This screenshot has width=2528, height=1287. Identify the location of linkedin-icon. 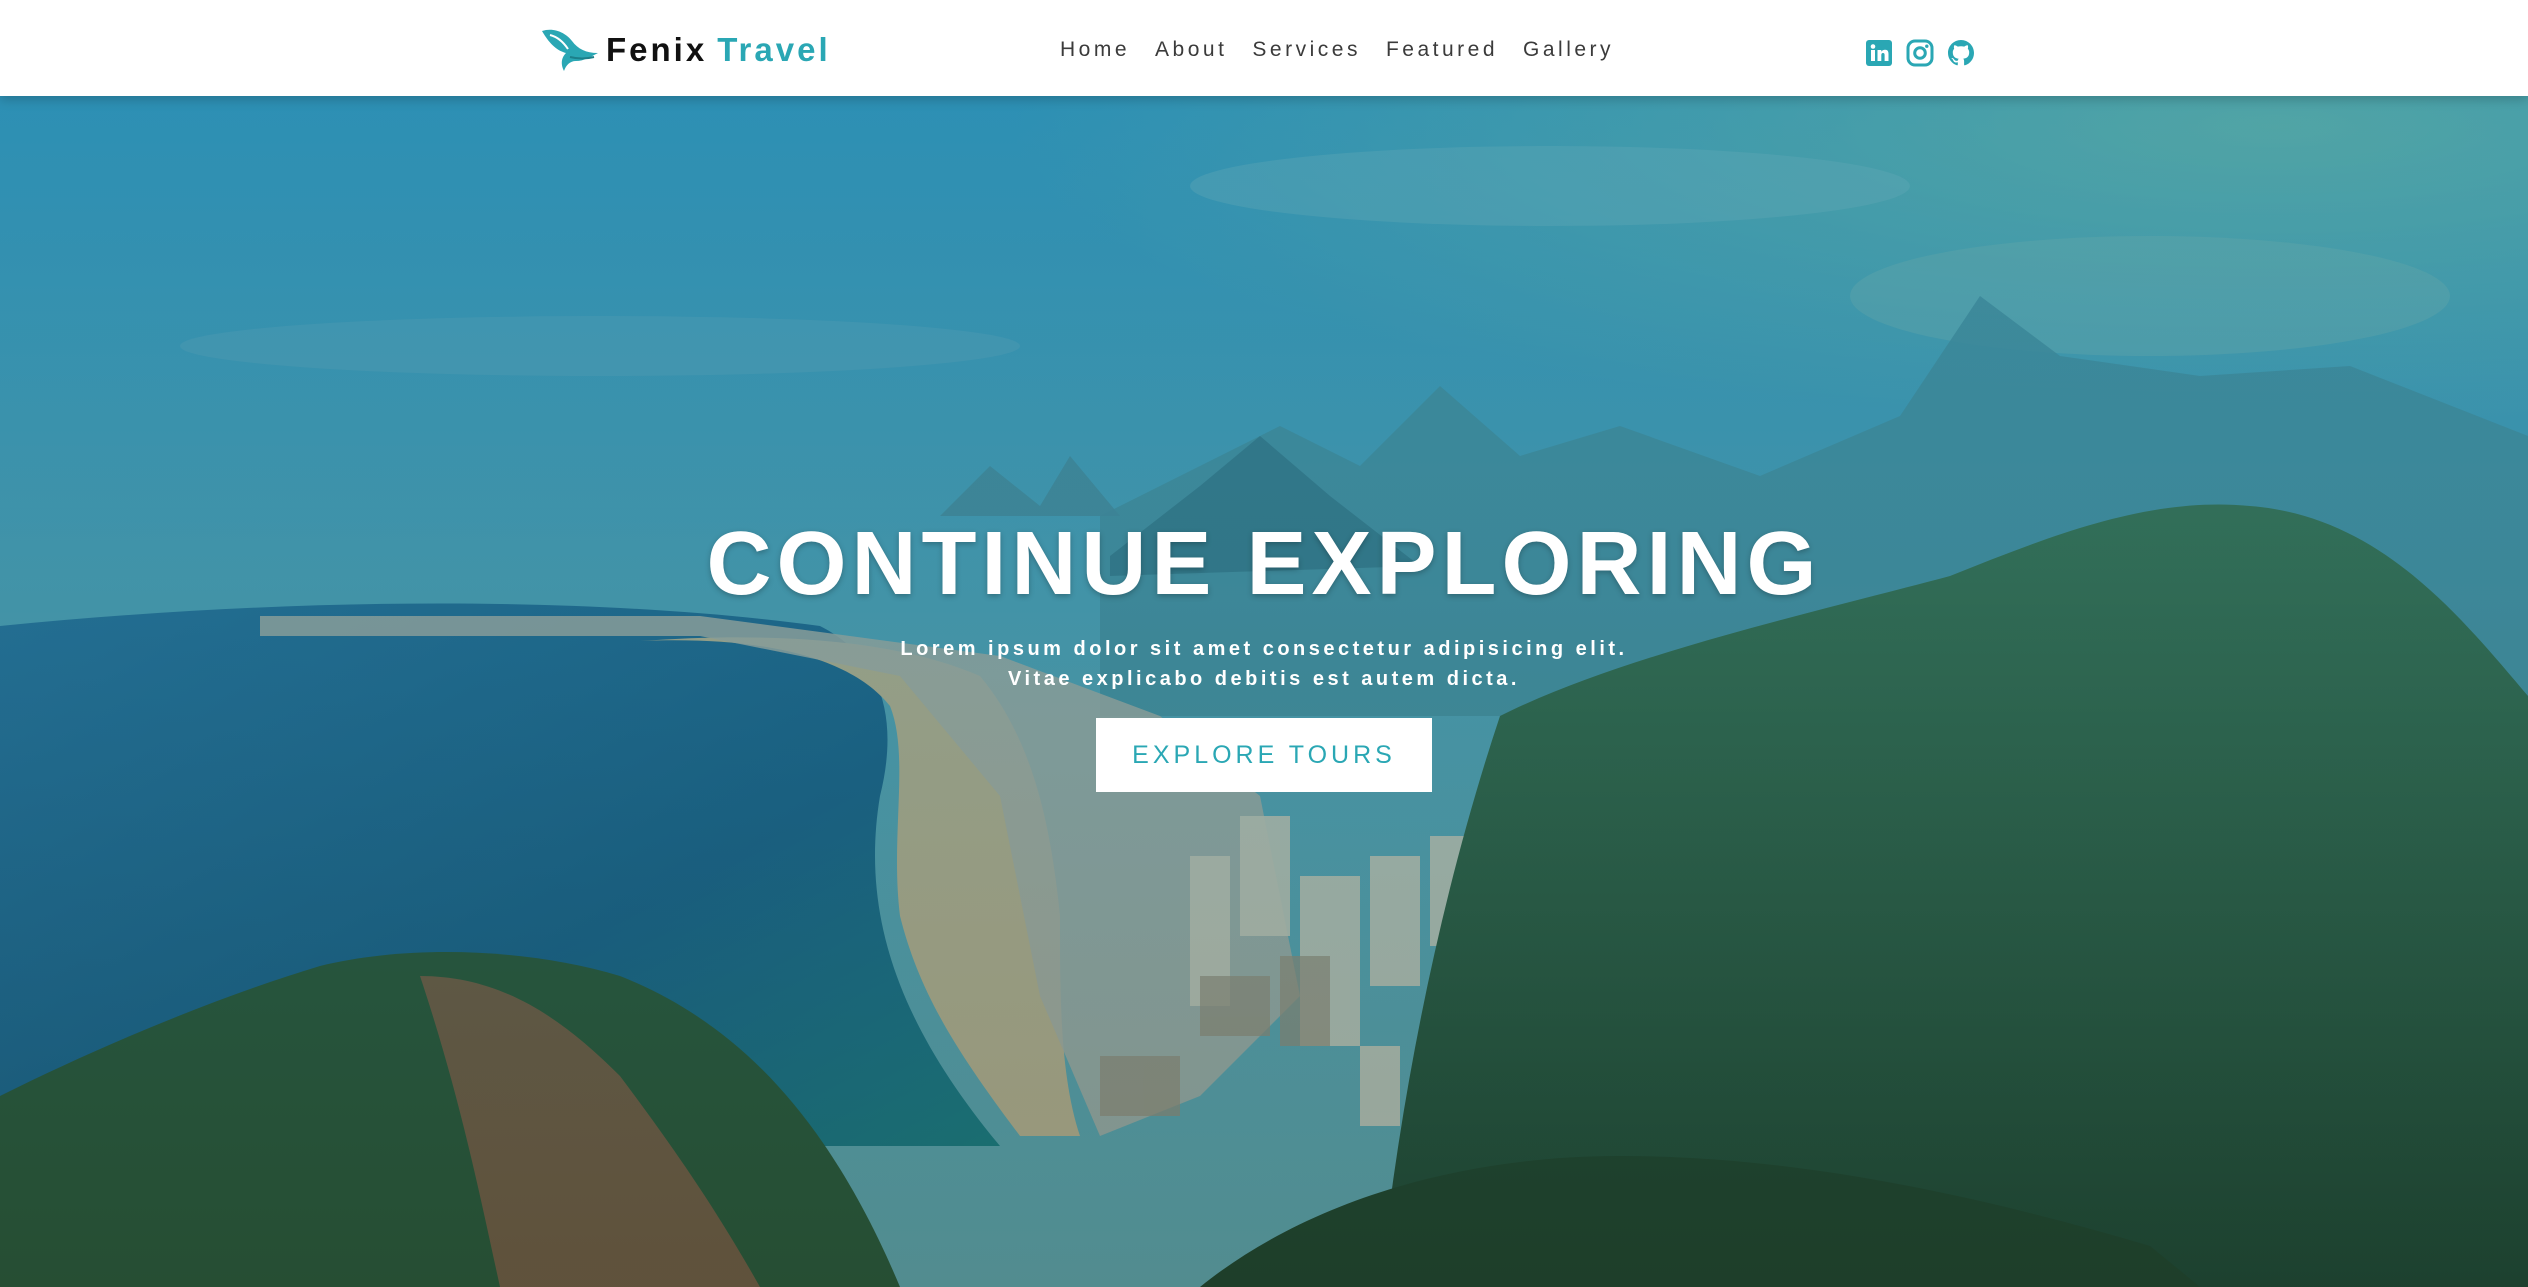
(1879, 53).